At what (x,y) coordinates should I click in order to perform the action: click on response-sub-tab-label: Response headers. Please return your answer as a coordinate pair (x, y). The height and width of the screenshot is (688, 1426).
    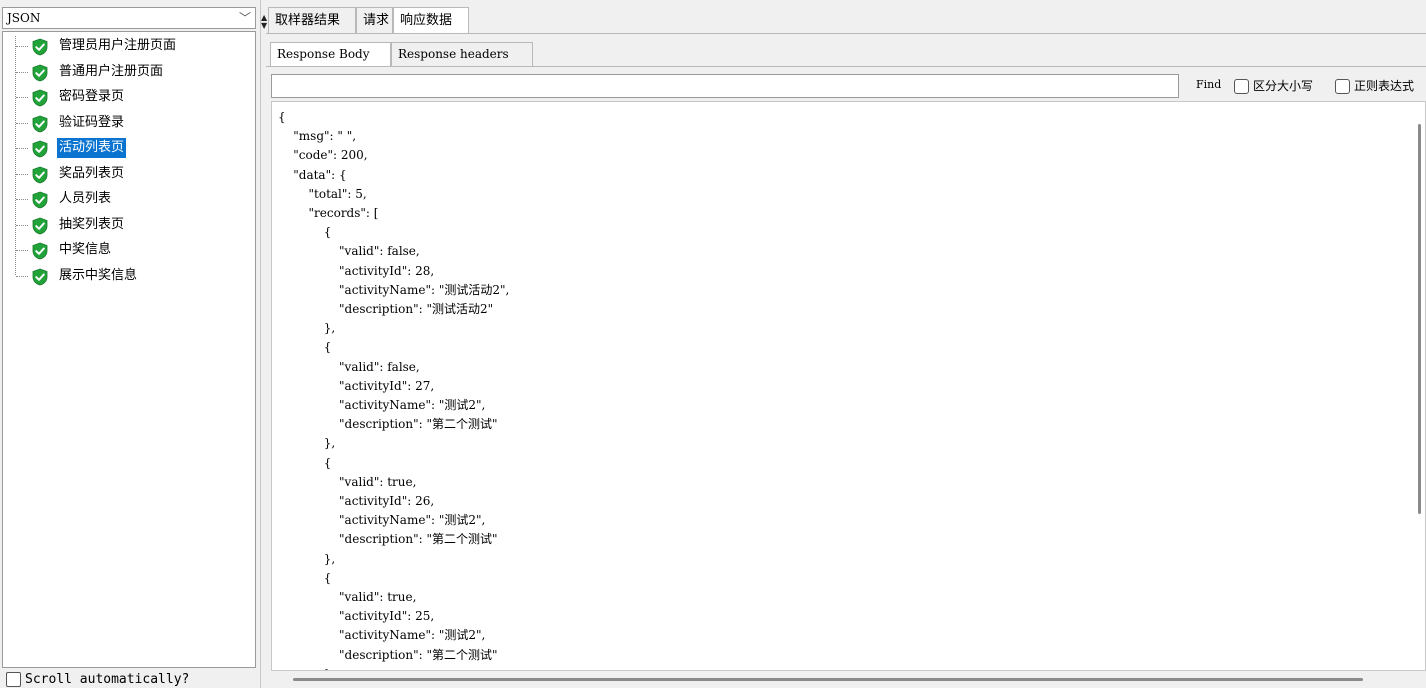
    Looking at the image, I should click on (453, 54).